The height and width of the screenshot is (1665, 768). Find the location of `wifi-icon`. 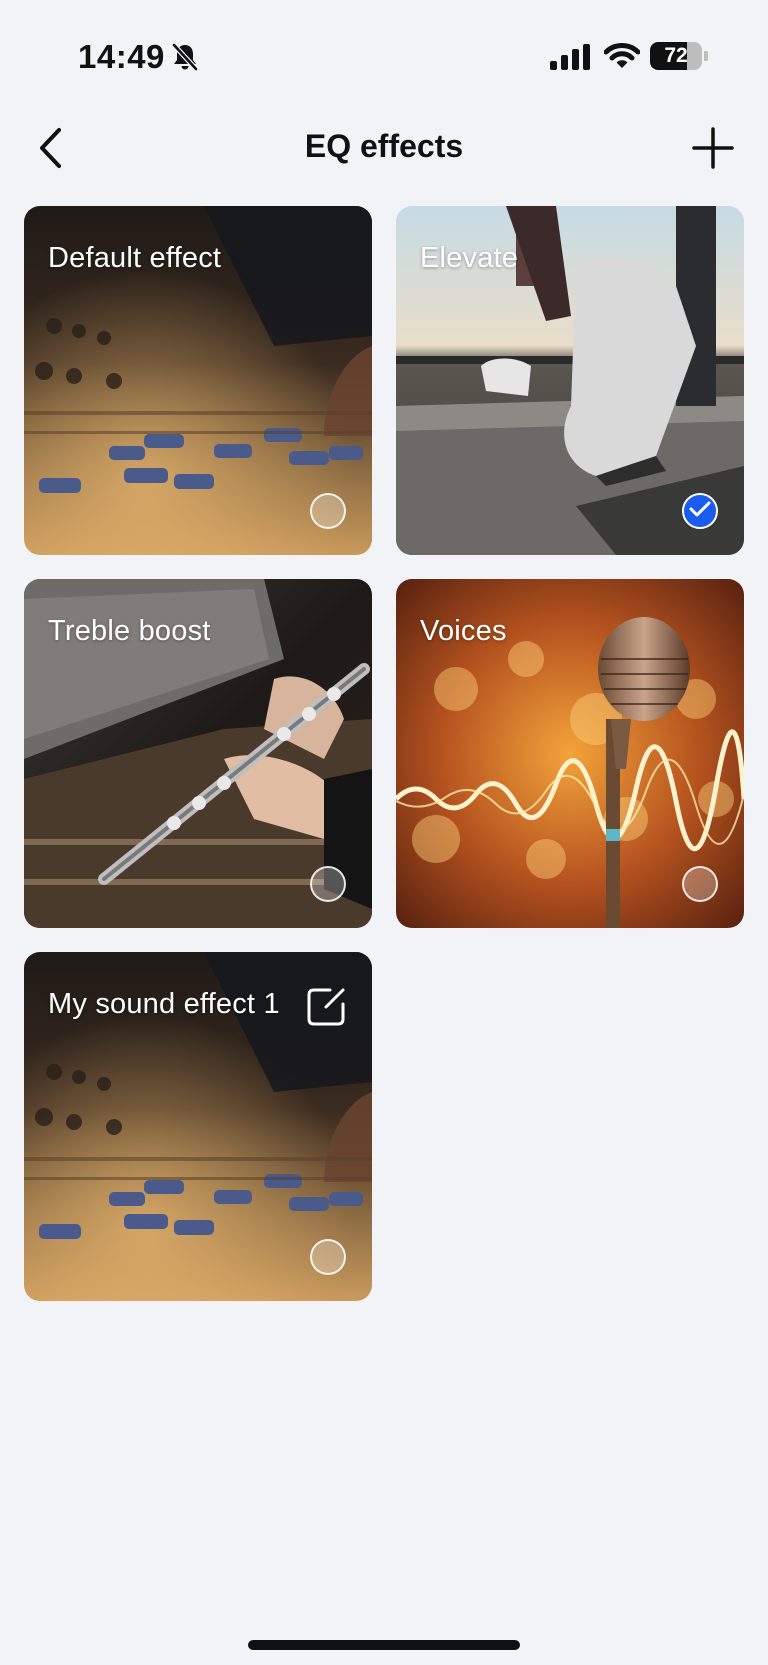

wifi-icon is located at coordinates (622, 58).